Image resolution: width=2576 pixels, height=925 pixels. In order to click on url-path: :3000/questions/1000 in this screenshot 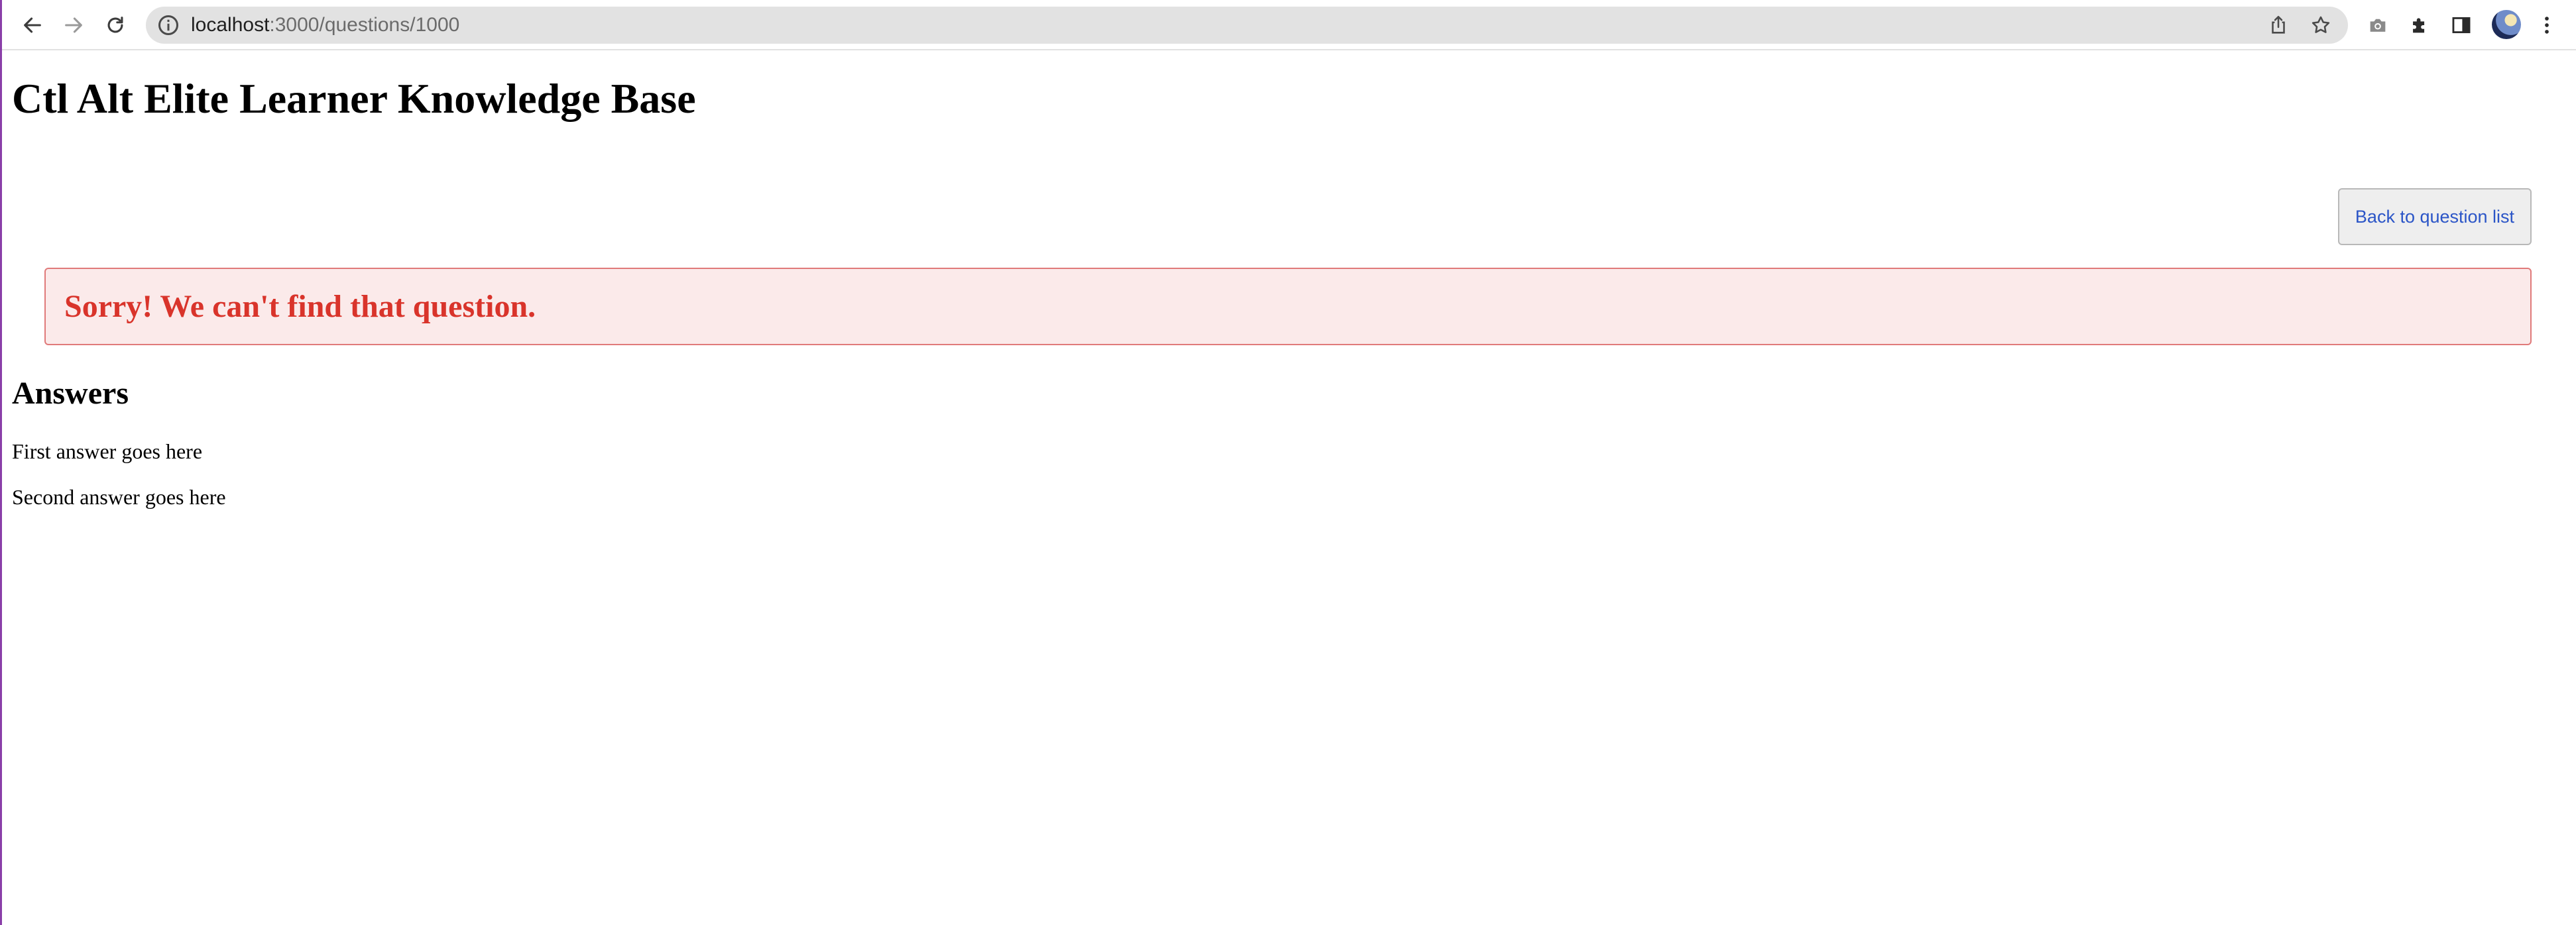, I will do `click(365, 25)`.